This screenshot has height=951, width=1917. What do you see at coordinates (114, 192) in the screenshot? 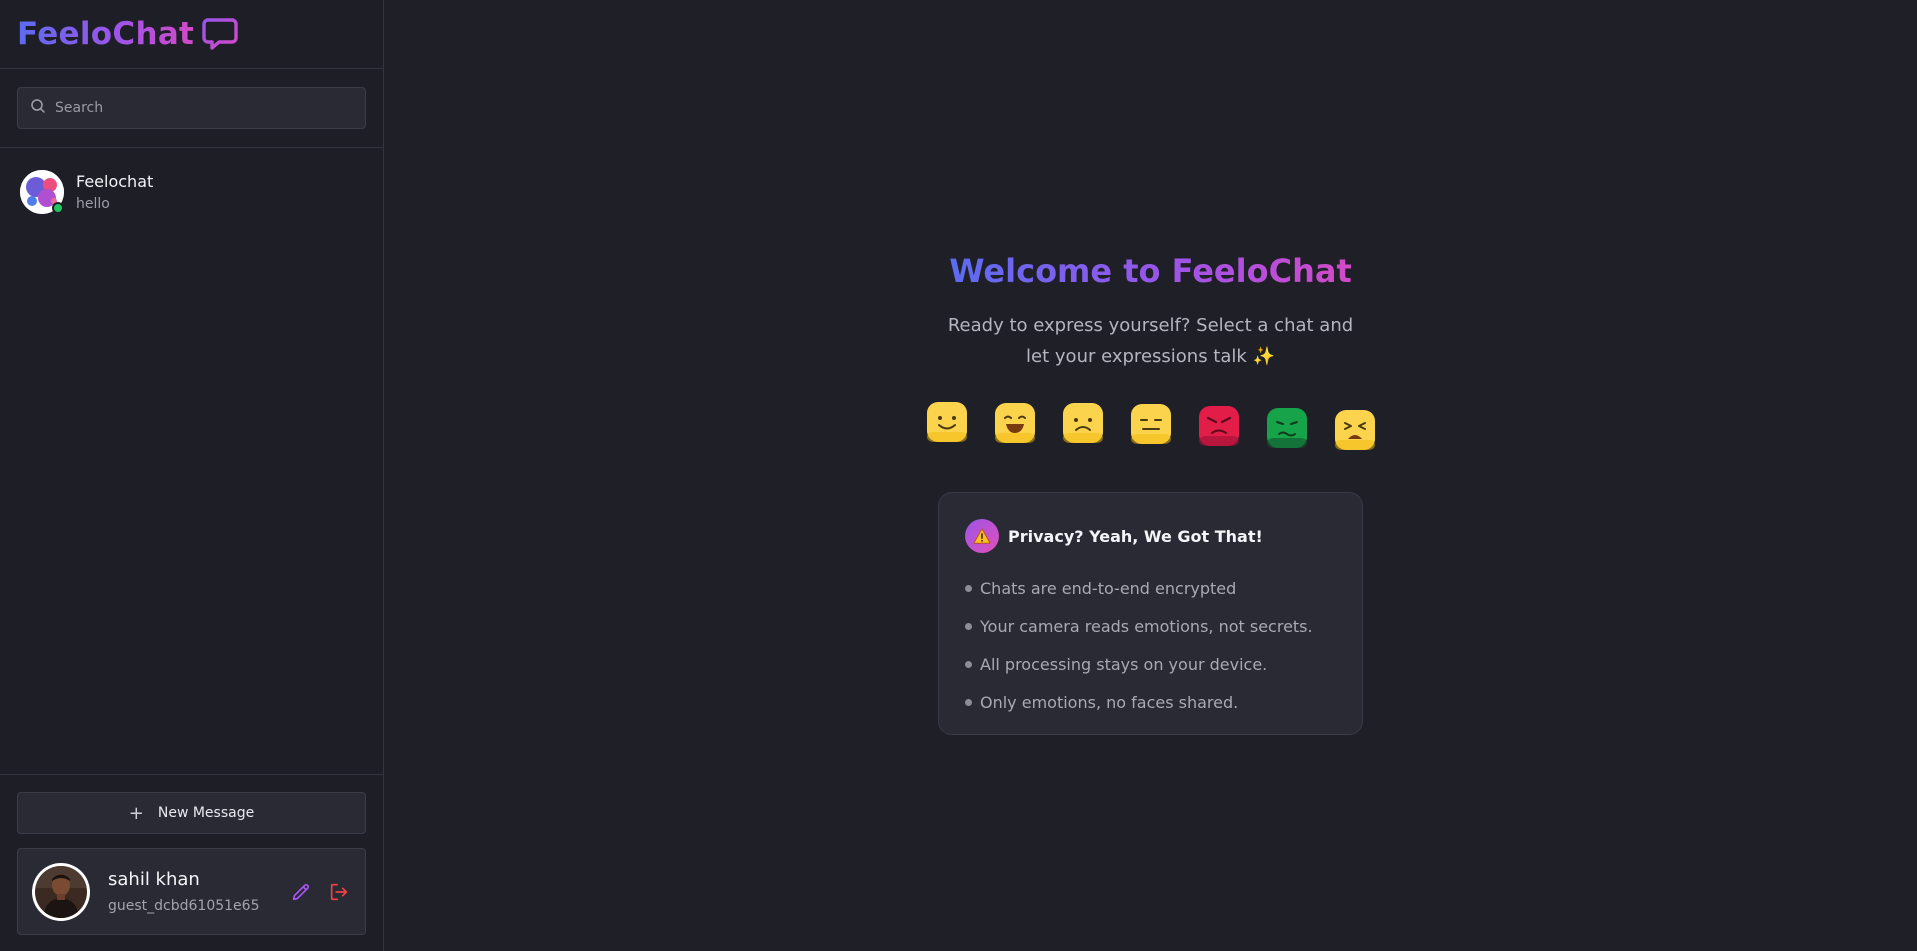
I see `chat-meta: Feelochat hello` at bounding box center [114, 192].